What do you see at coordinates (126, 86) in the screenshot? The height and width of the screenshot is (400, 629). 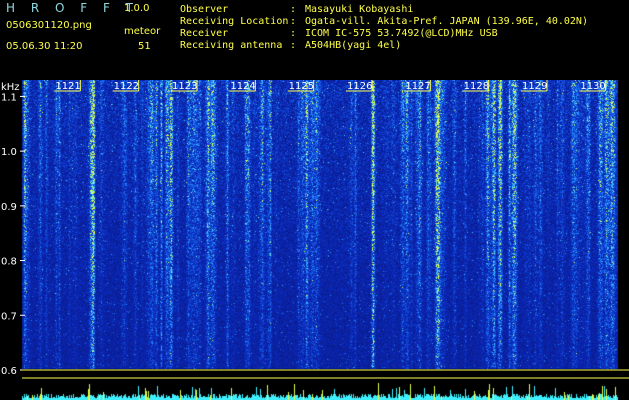 I see `x-tick-label: 1122` at bounding box center [126, 86].